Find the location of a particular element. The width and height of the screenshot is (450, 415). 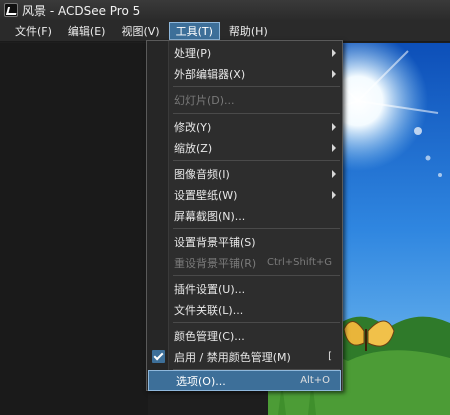

menu-item-zoom: 缩放(Z) is located at coordinates (244, 147).